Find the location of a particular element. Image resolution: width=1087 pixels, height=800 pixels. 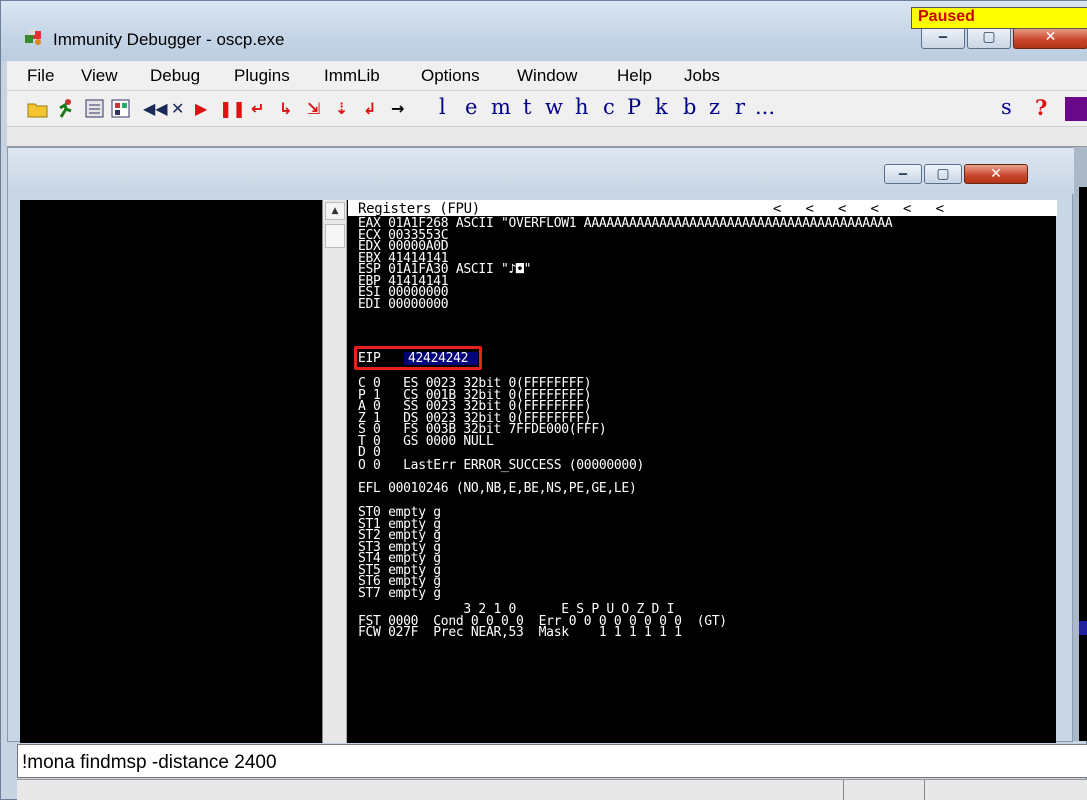

help-icon: ? is located at coordinates (1041, 107).